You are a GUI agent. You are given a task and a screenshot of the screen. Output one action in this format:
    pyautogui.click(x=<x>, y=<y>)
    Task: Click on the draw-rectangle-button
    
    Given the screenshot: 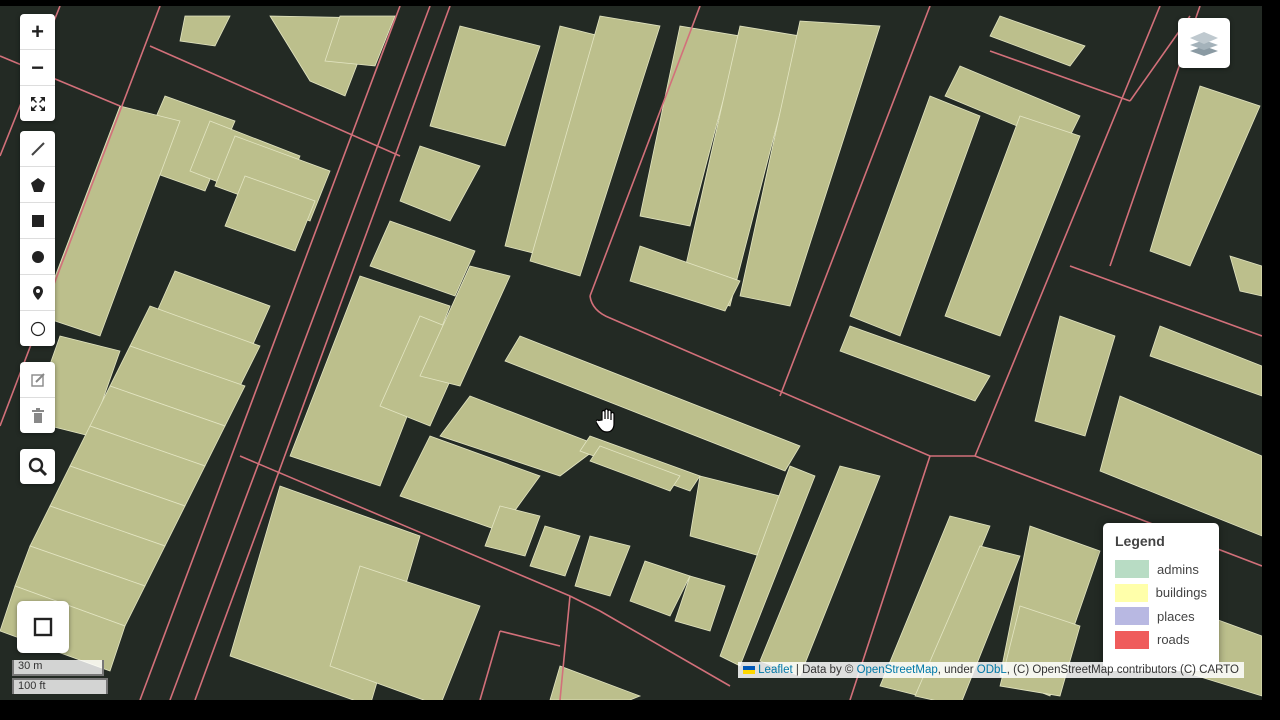 What is the action you would take?
    pyautogui.click(x=37, y=221)
    